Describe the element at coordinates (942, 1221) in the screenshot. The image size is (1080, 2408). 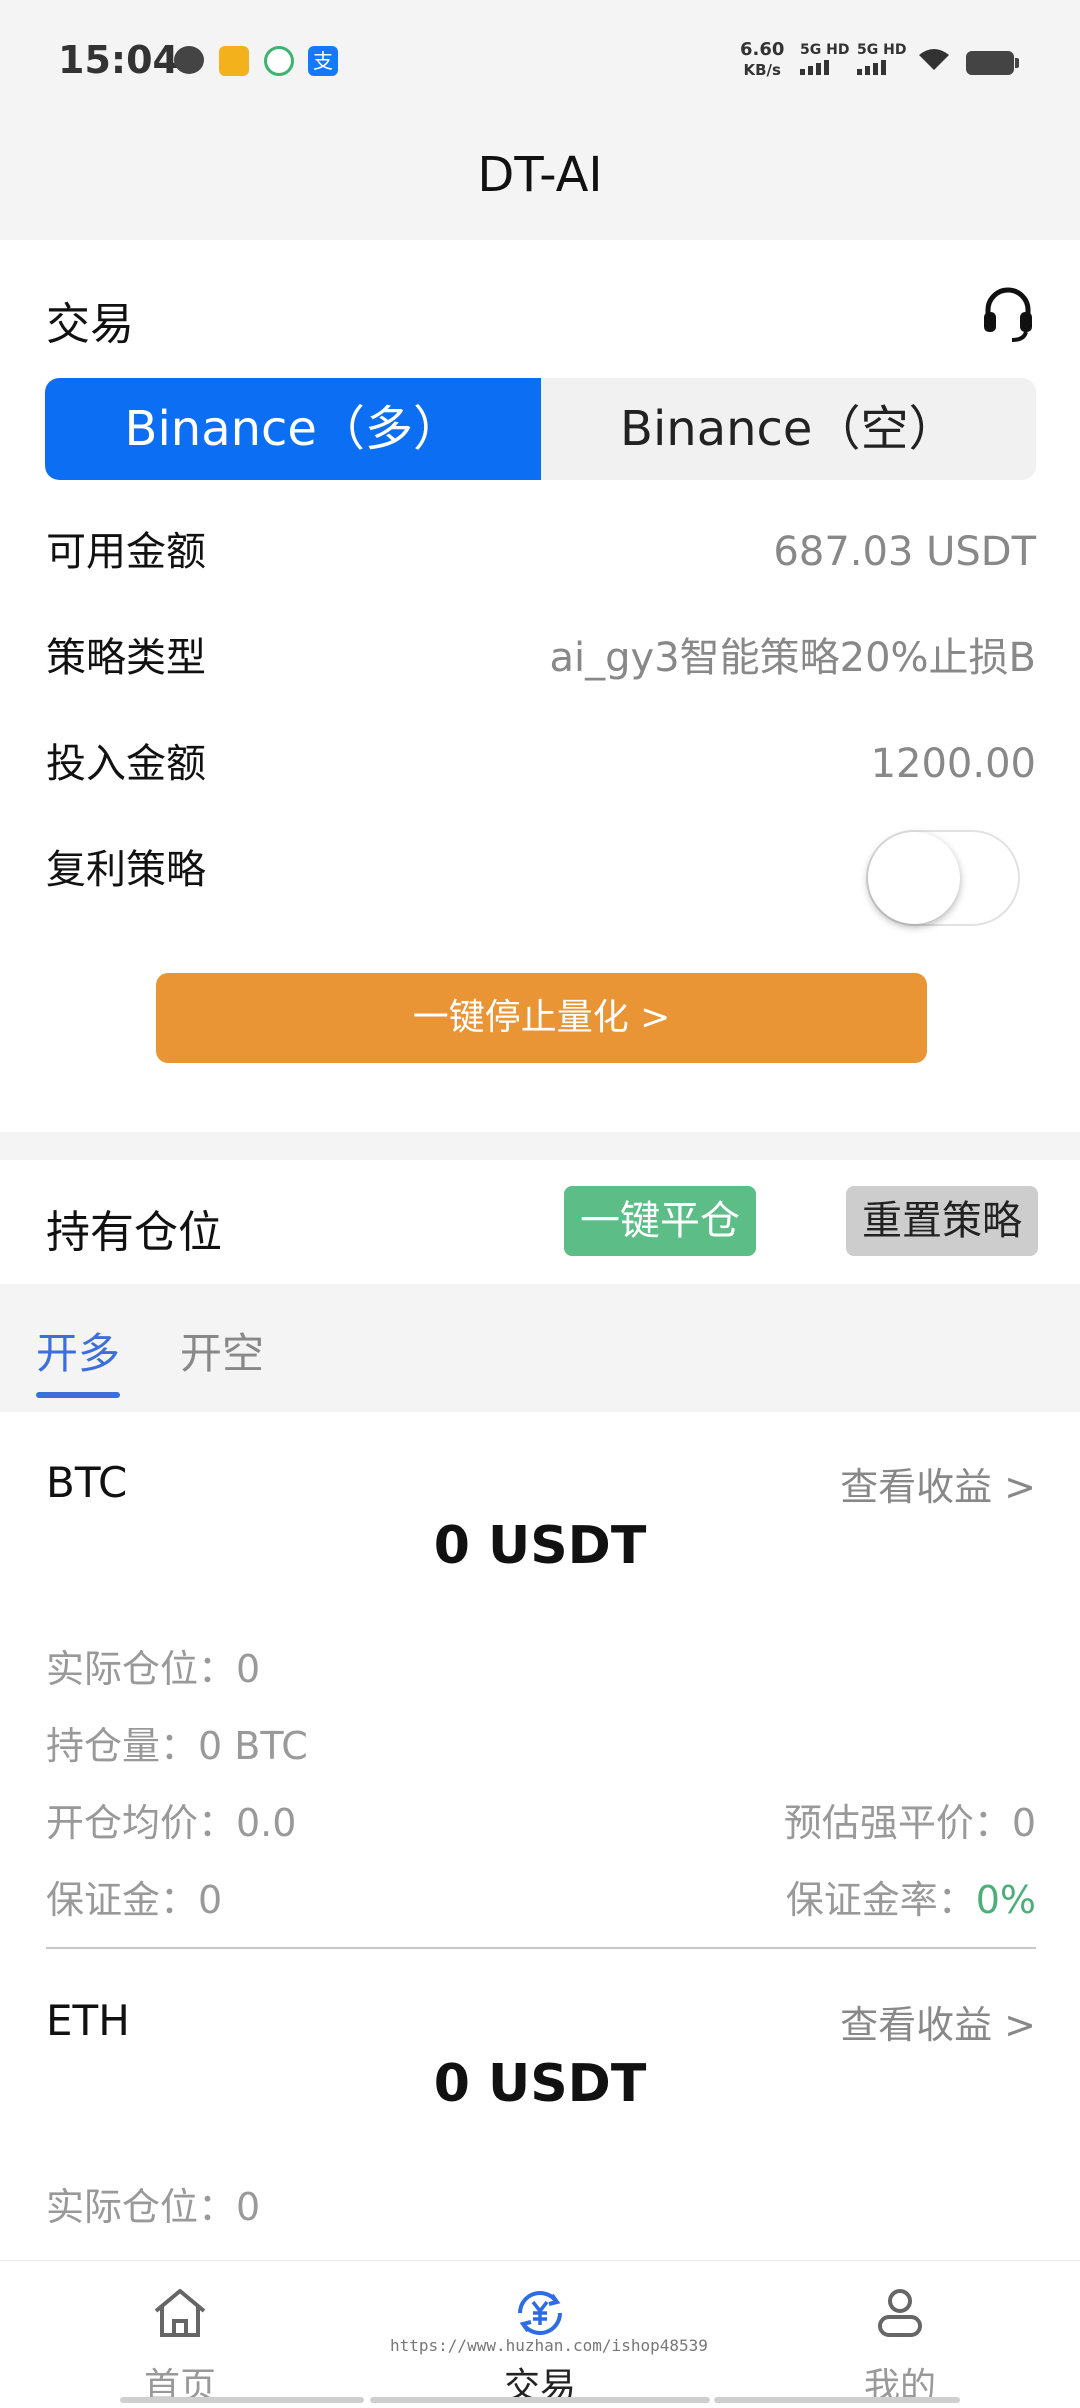
I see `reset-strategy-button: 重置策略` at that location.